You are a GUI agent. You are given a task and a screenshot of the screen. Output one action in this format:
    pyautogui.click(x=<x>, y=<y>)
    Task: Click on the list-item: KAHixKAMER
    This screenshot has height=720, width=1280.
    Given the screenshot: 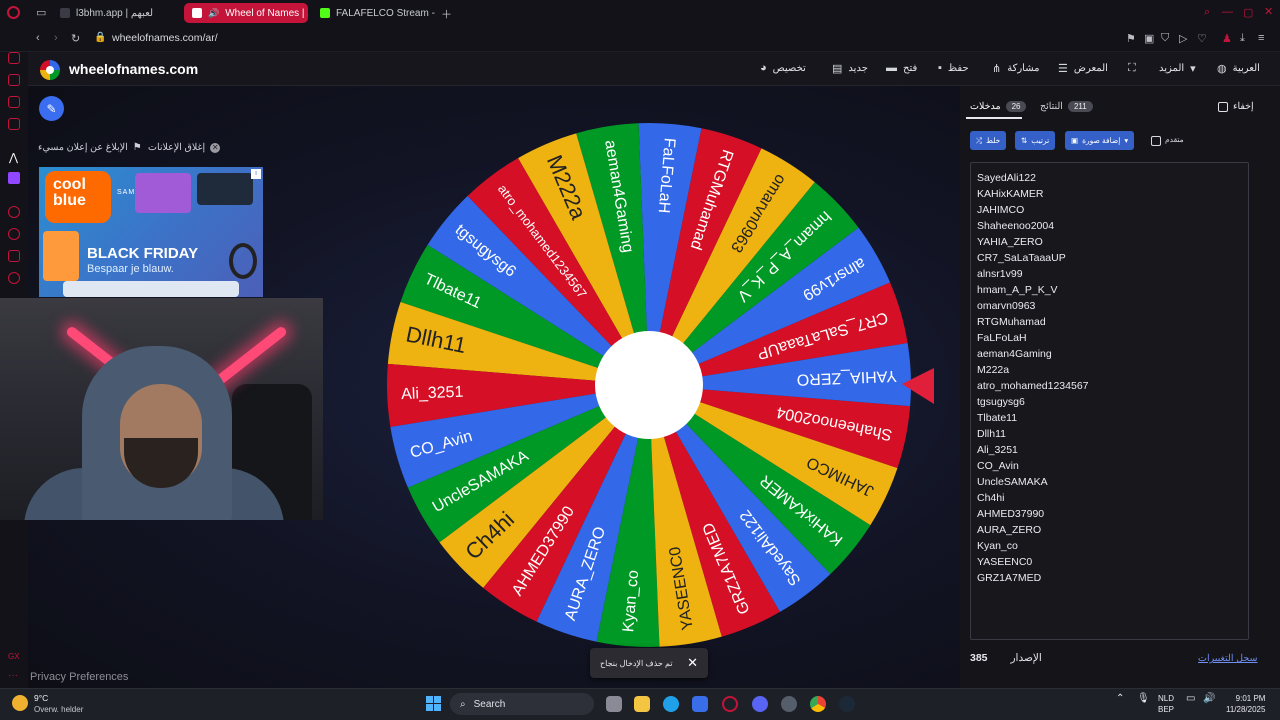 What is the action you would take?
    pyautogui.click(x=1033, y=194)
    